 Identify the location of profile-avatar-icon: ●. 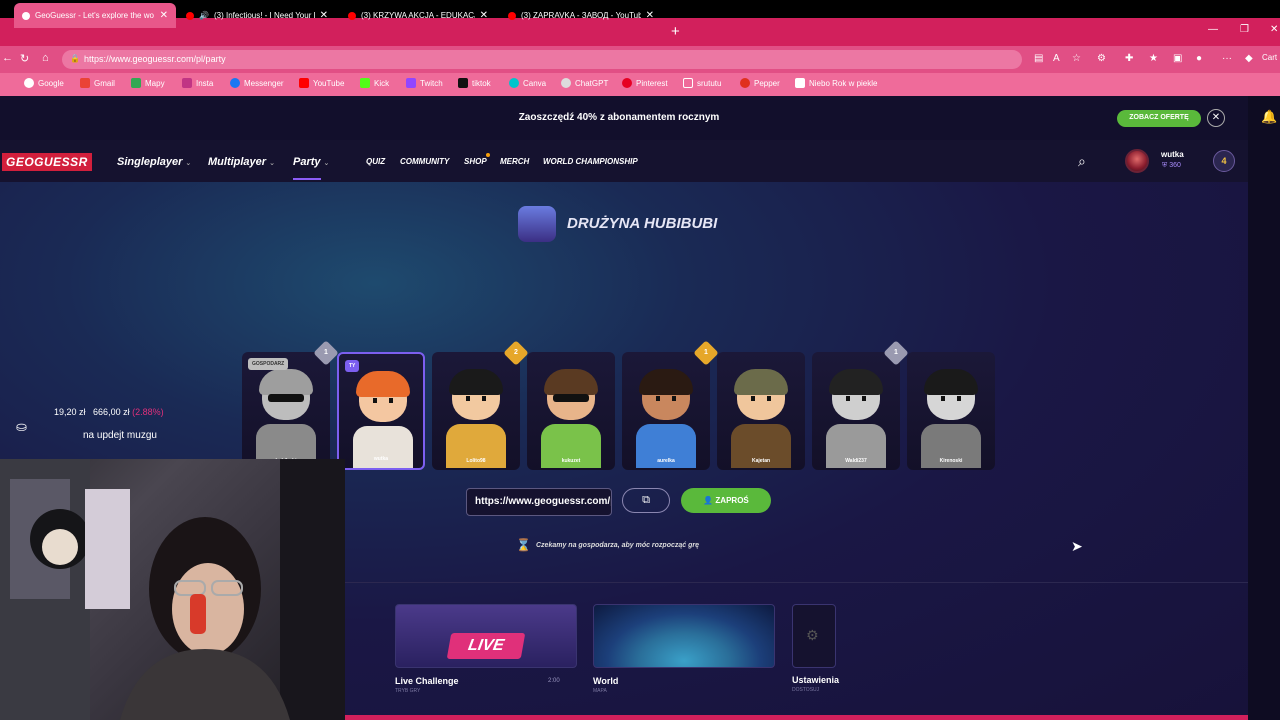
(1199, 58).